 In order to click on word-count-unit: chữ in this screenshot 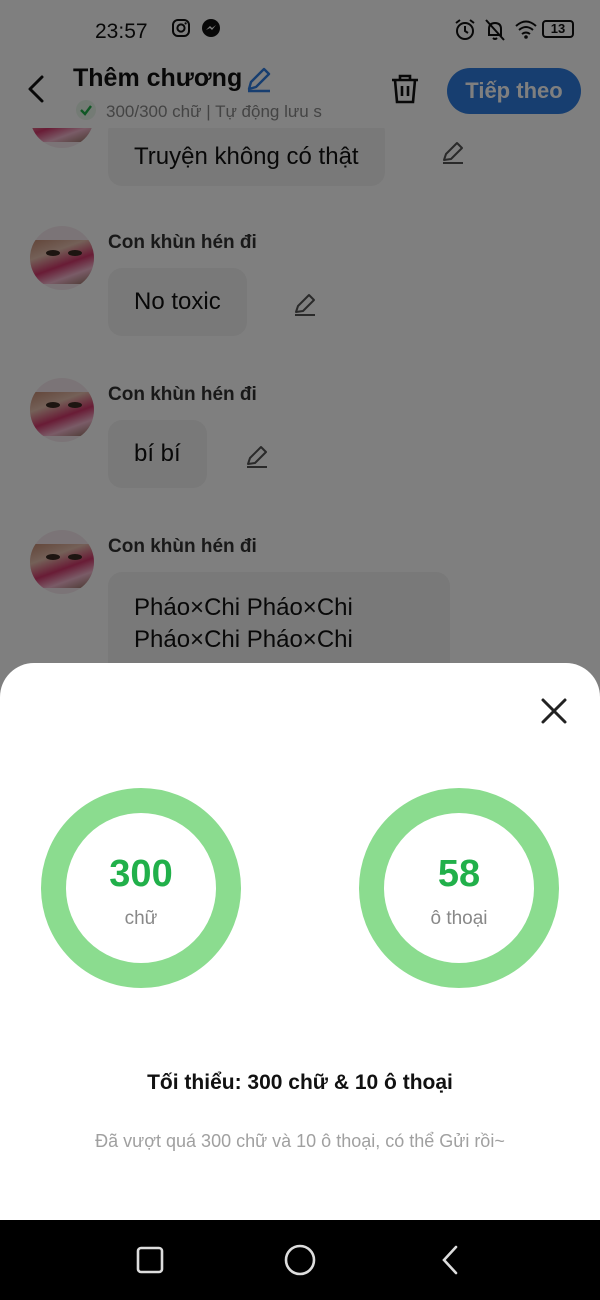, I will do `click(141, 918)`.